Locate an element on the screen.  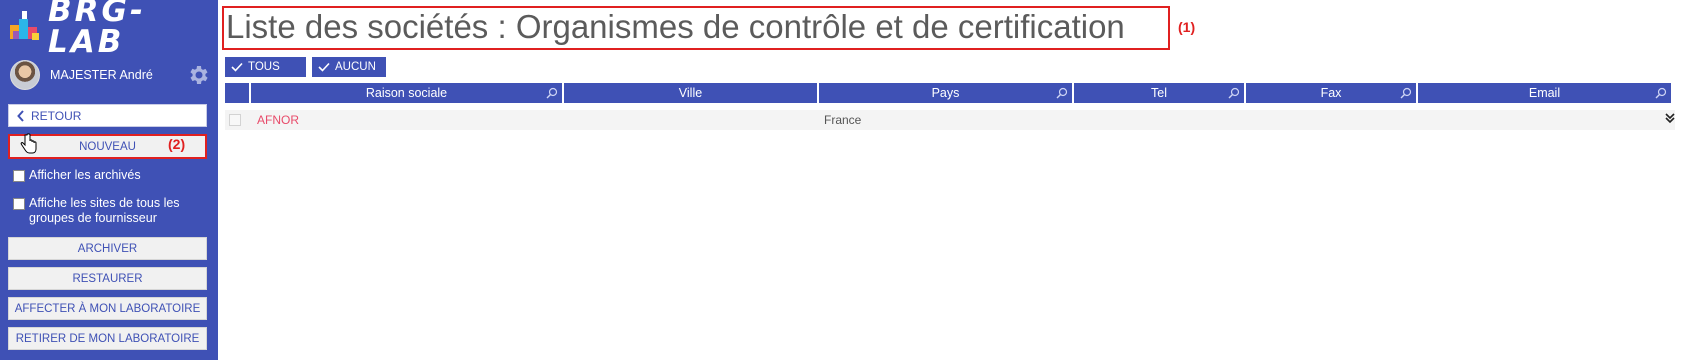
select-none-button: AUCUN is located at coordinates (349, 67).